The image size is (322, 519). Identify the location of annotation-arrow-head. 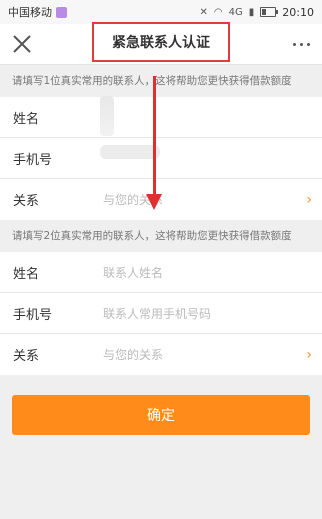
(154, 202).